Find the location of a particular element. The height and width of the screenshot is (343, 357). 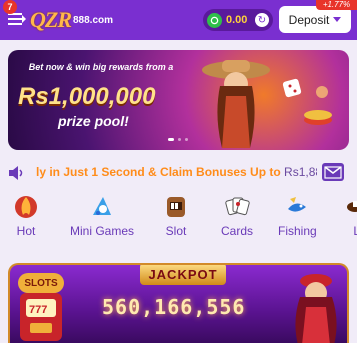

live-casino-icon is located at coordinates (350, 206).